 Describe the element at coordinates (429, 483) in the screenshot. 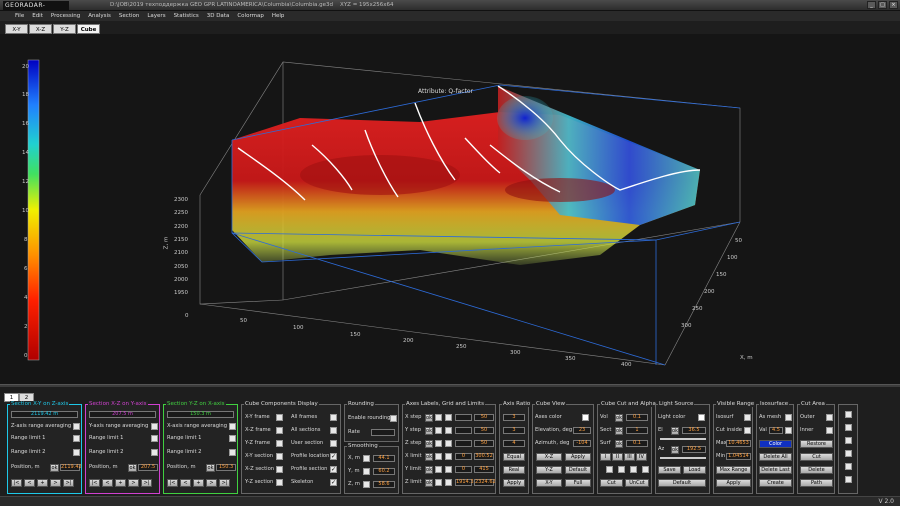

I see `axes-zlimit-ok-button: ok` at that location.